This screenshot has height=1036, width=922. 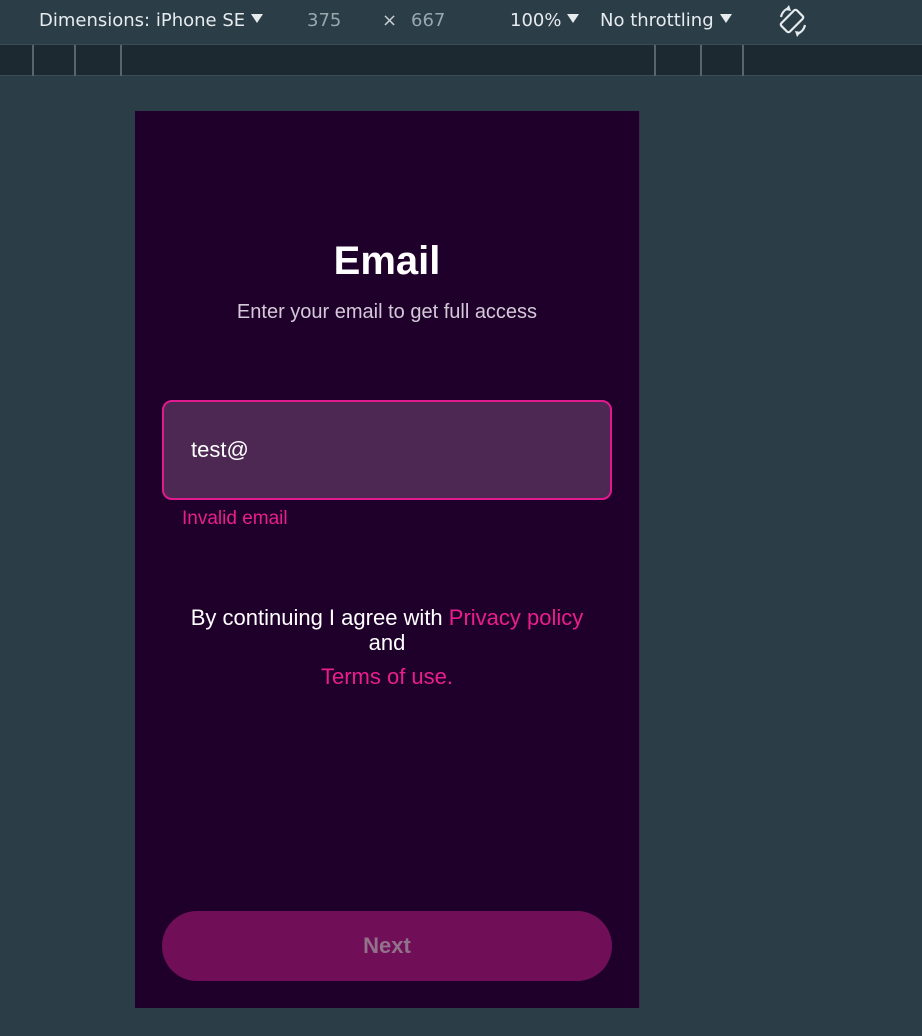 What do you see at coordinates (428, 20) in the screenshot?
I see `height-input: 667` at bounding box center [428, 20].